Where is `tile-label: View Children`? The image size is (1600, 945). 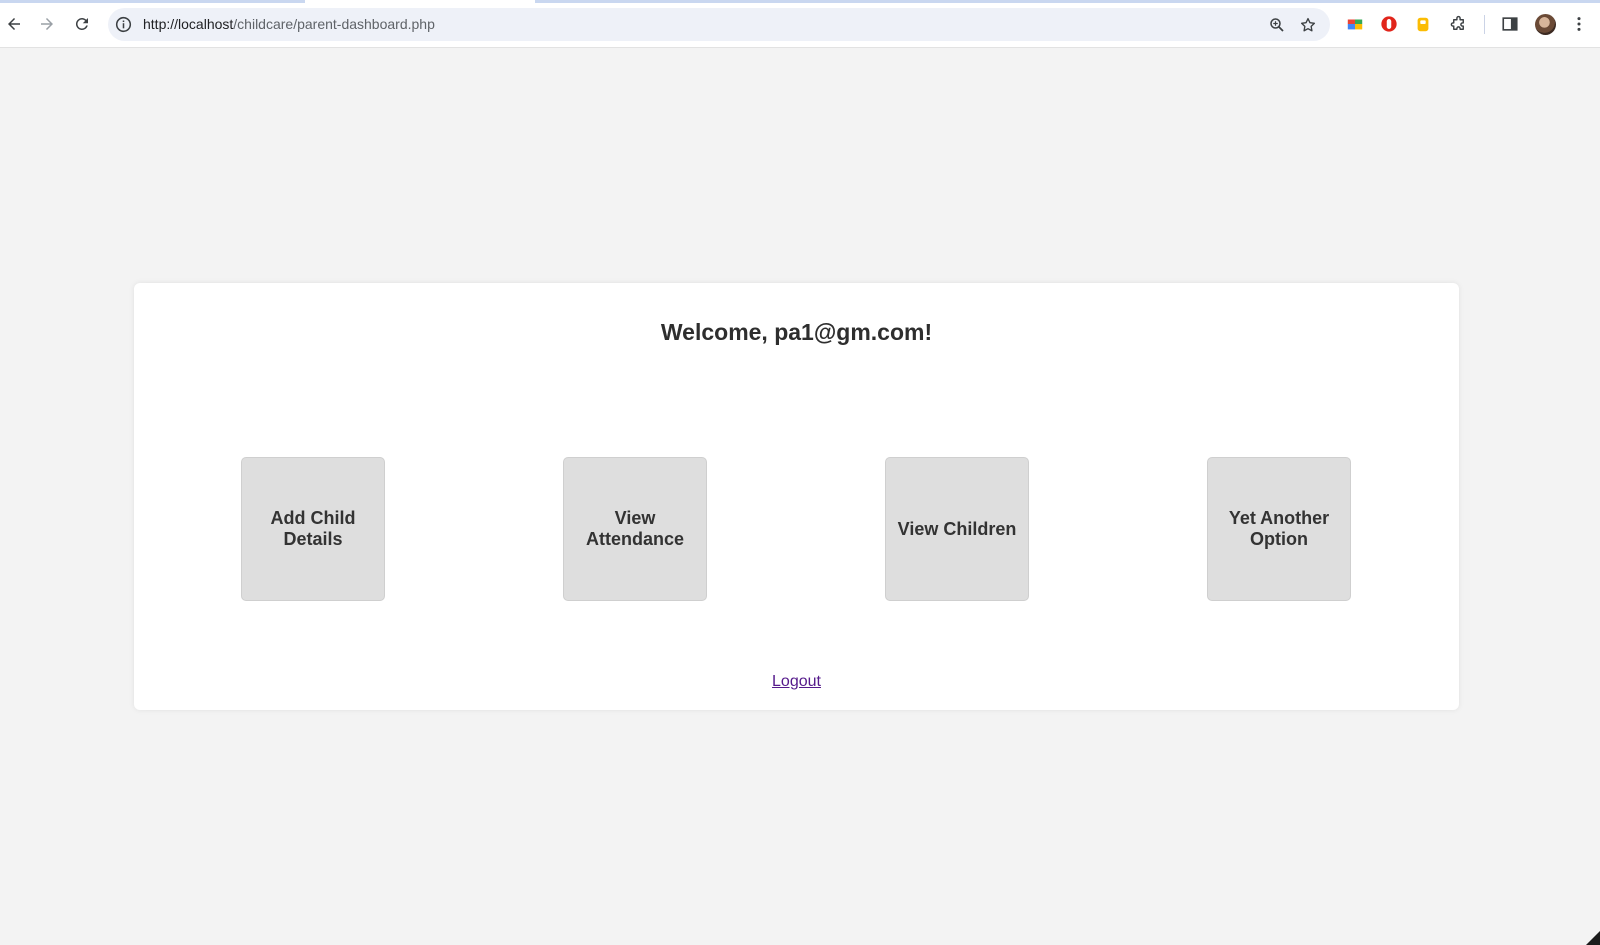 tile-label: View Children is located at coordinates (957, 528).